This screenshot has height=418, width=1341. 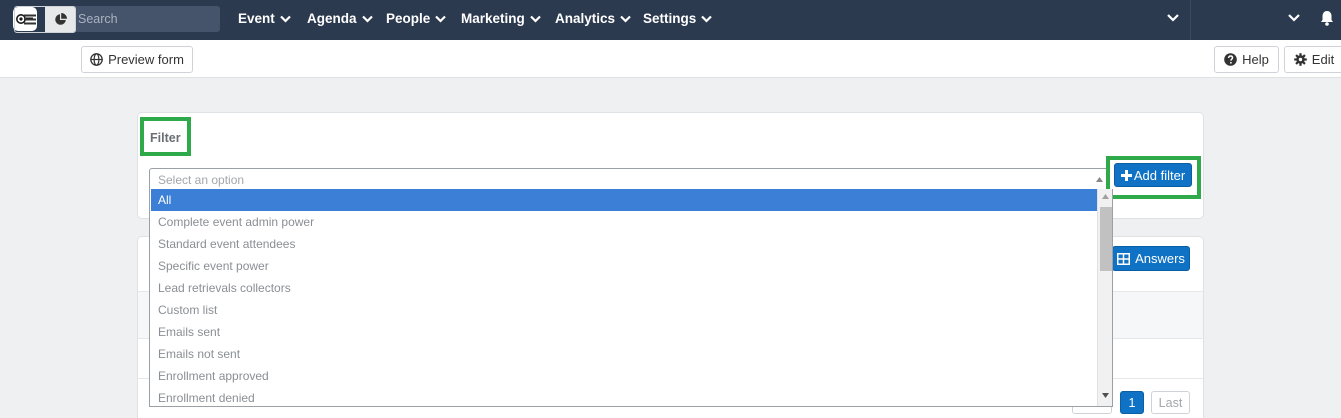 What do you see at coordinates (1126, 175) in the screenshot?
I see `plus-icon` at bounding box center [1126, 175].